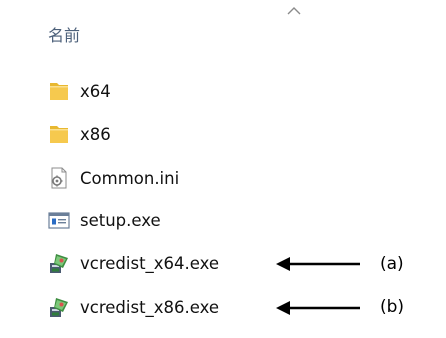 The width and height of the screenshot is (446, 338). What do you see at coordinates (150, 263) in the screenshot?
I see `file-name: vcredist_x64.exe` at bounding box center [150, 263].